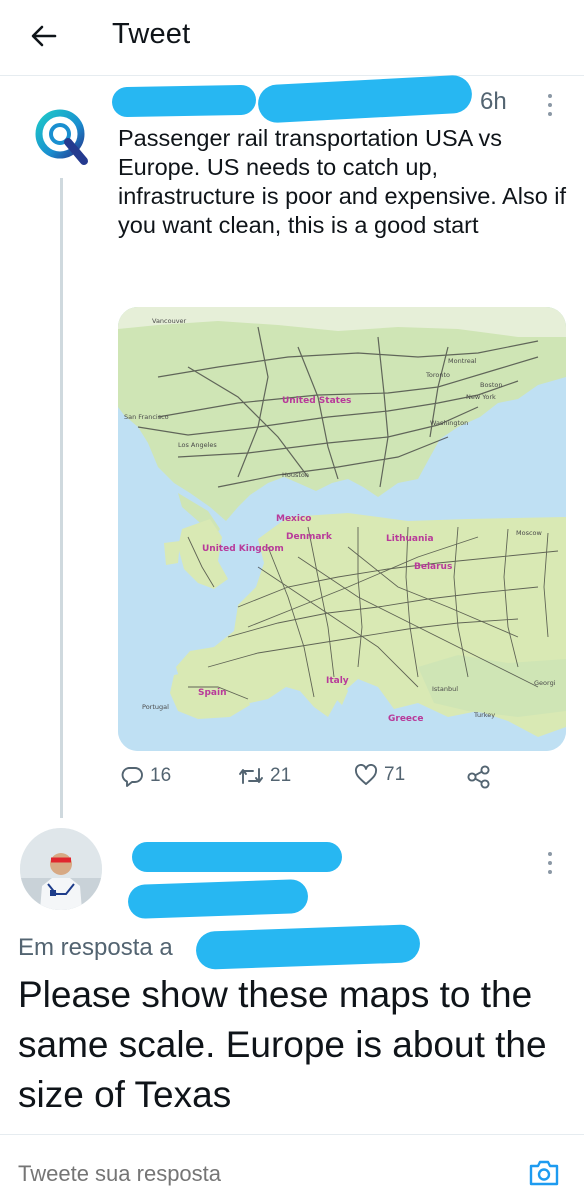 Image resolution: width=584 pixels, height=1200 pixels. I want to click on map-label-belarus: Belarus, so click(433, 567).